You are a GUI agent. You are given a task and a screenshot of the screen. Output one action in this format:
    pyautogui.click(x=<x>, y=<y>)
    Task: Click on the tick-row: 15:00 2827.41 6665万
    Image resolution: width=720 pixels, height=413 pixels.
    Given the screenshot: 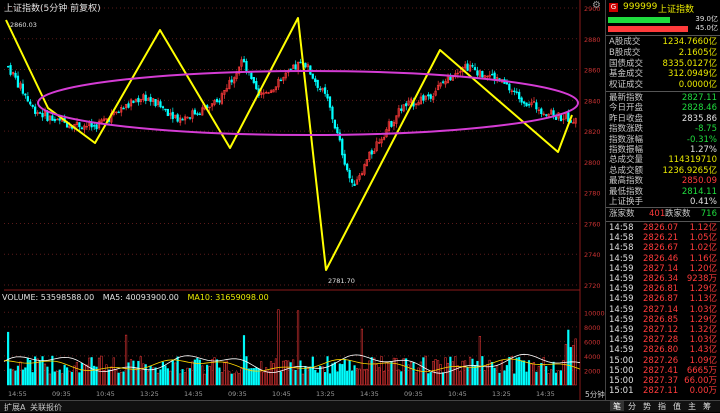 What is the action you would take?
    pyautogui.click(x=664, y=371)
    